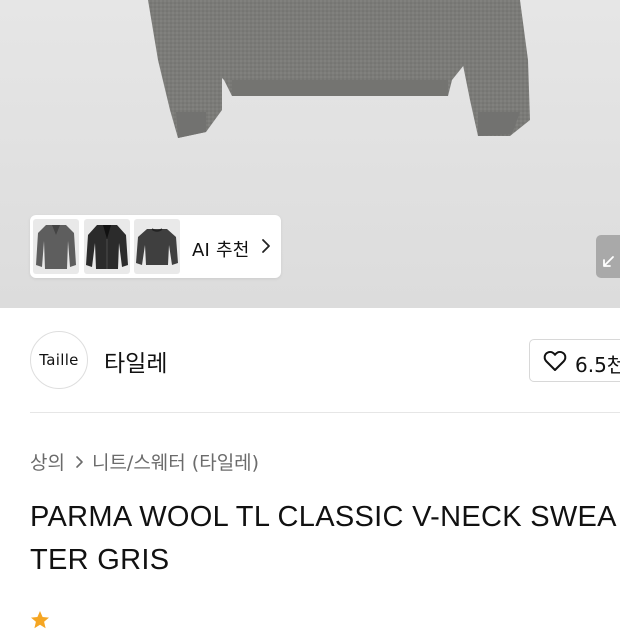  I want to click on section-divider, so click(325, 412).